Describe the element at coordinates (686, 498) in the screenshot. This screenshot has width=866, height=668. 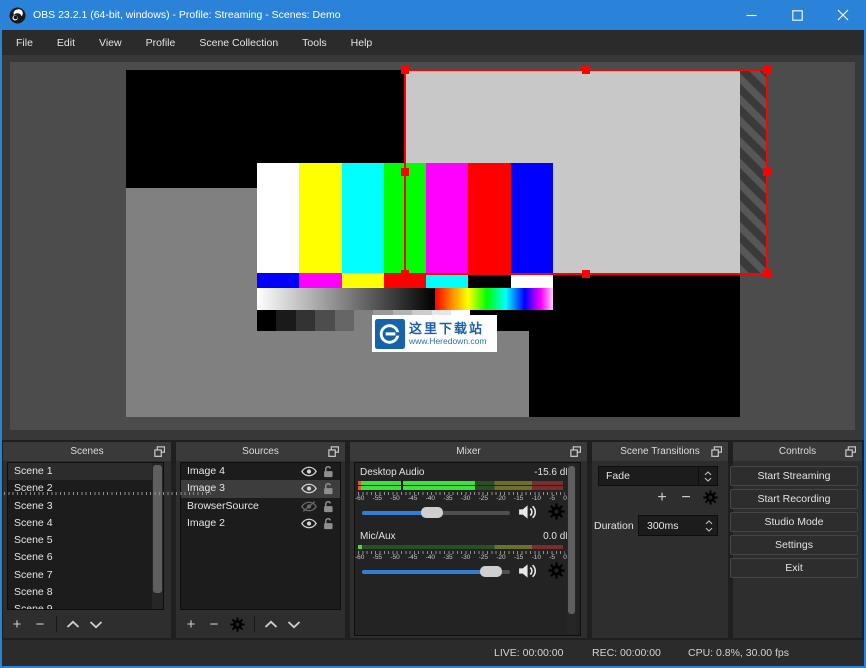
I see `remove-transition-button: −` at that location.